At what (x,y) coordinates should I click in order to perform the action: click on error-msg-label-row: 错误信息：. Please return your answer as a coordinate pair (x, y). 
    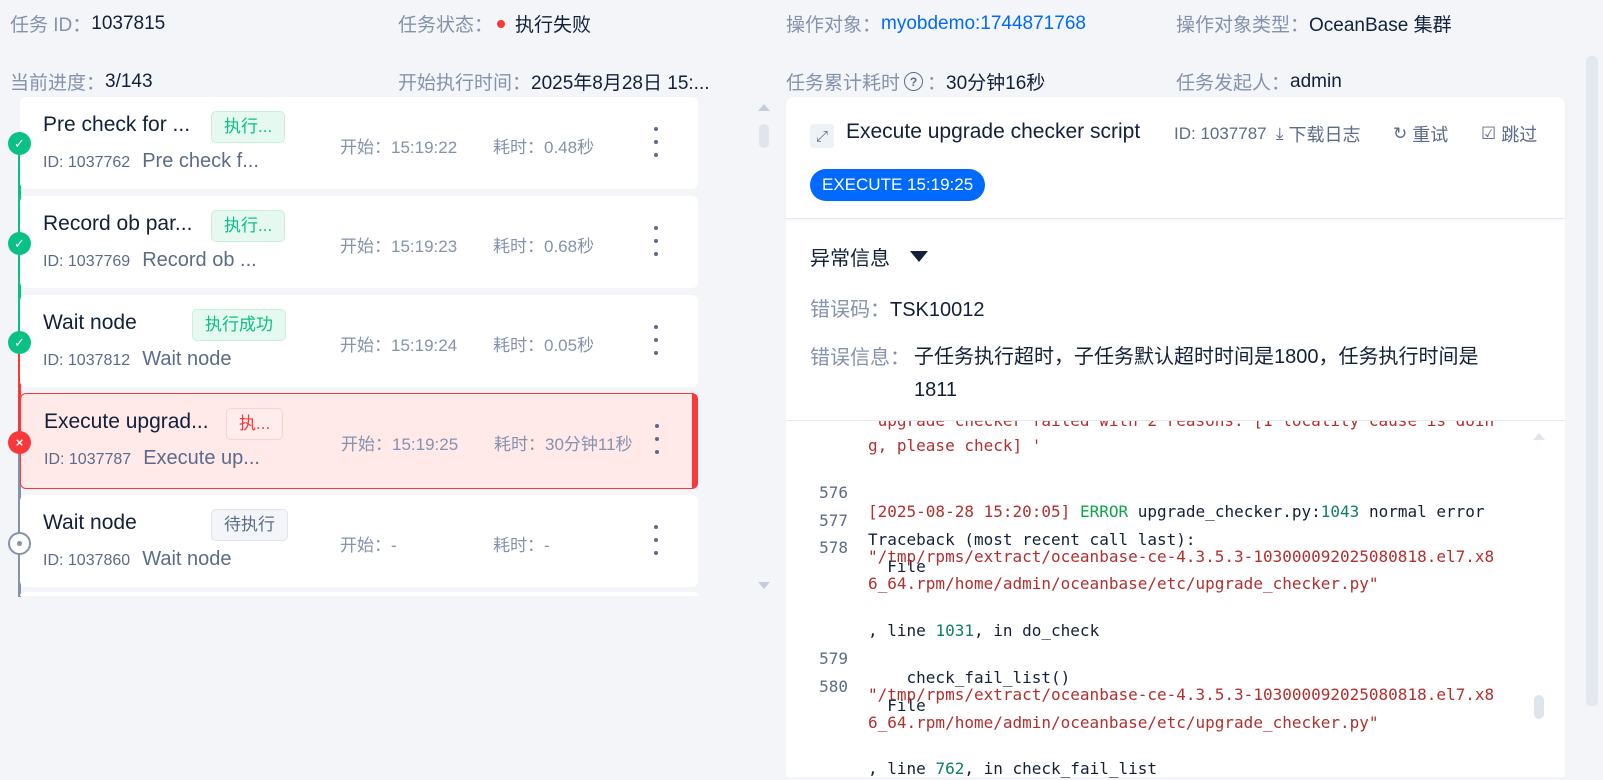
    Looking at the image, I should click on (860, 355).